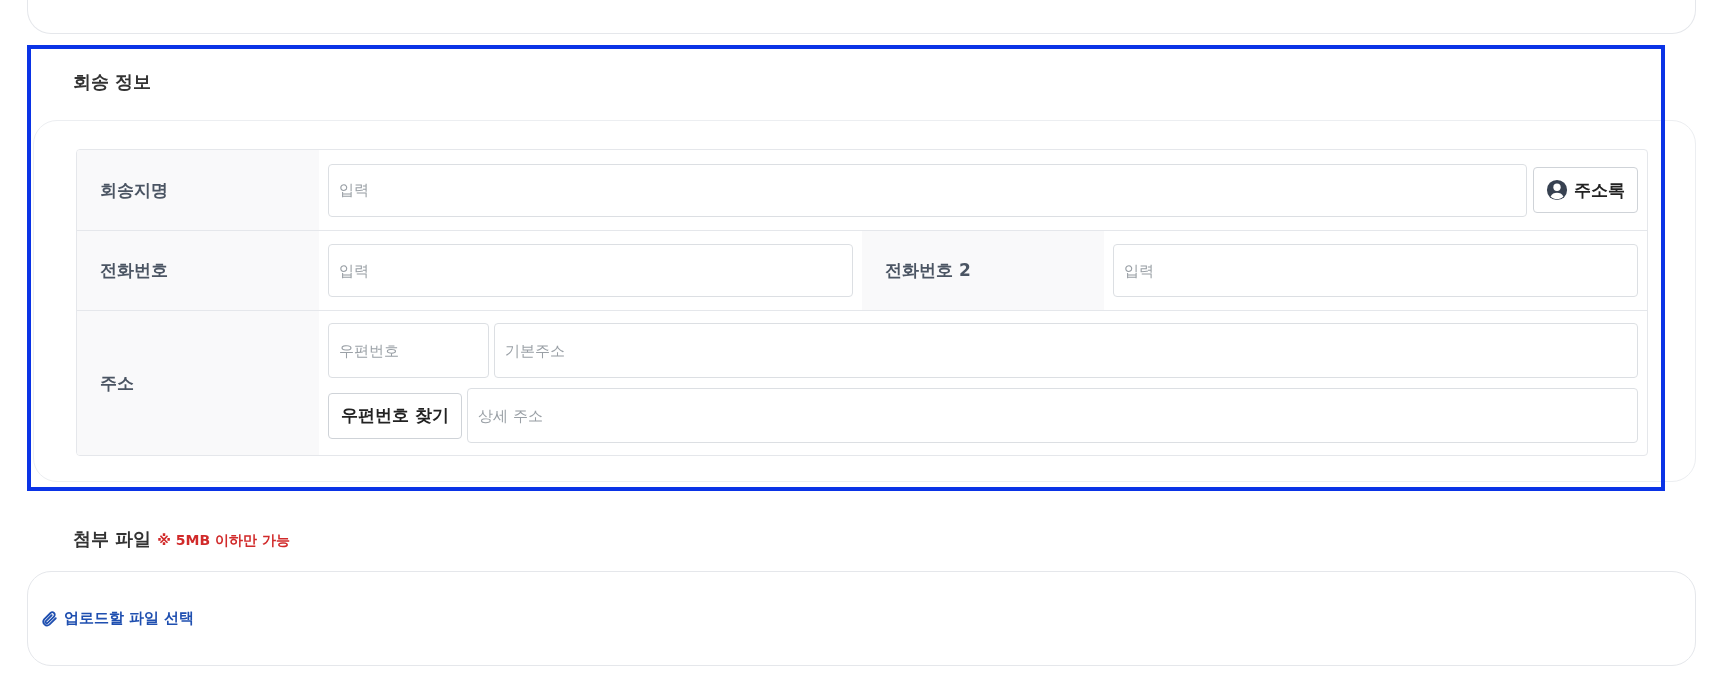 The width and height of the screenshot is (1721, 679). What do you see at coordinates (983, 270) in the screenshot?
I see `field-label: 전화번호 2` at bounding box center [983, 270].